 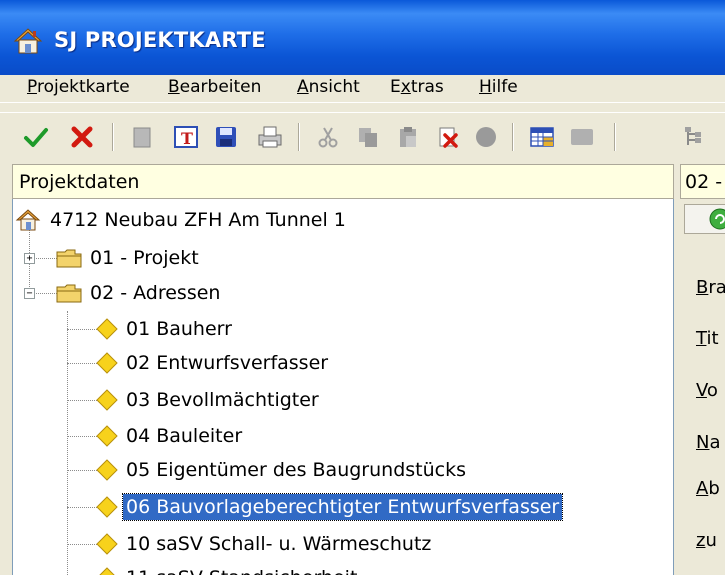 I want to click on svg-text: T, so click(x=187, y=138).